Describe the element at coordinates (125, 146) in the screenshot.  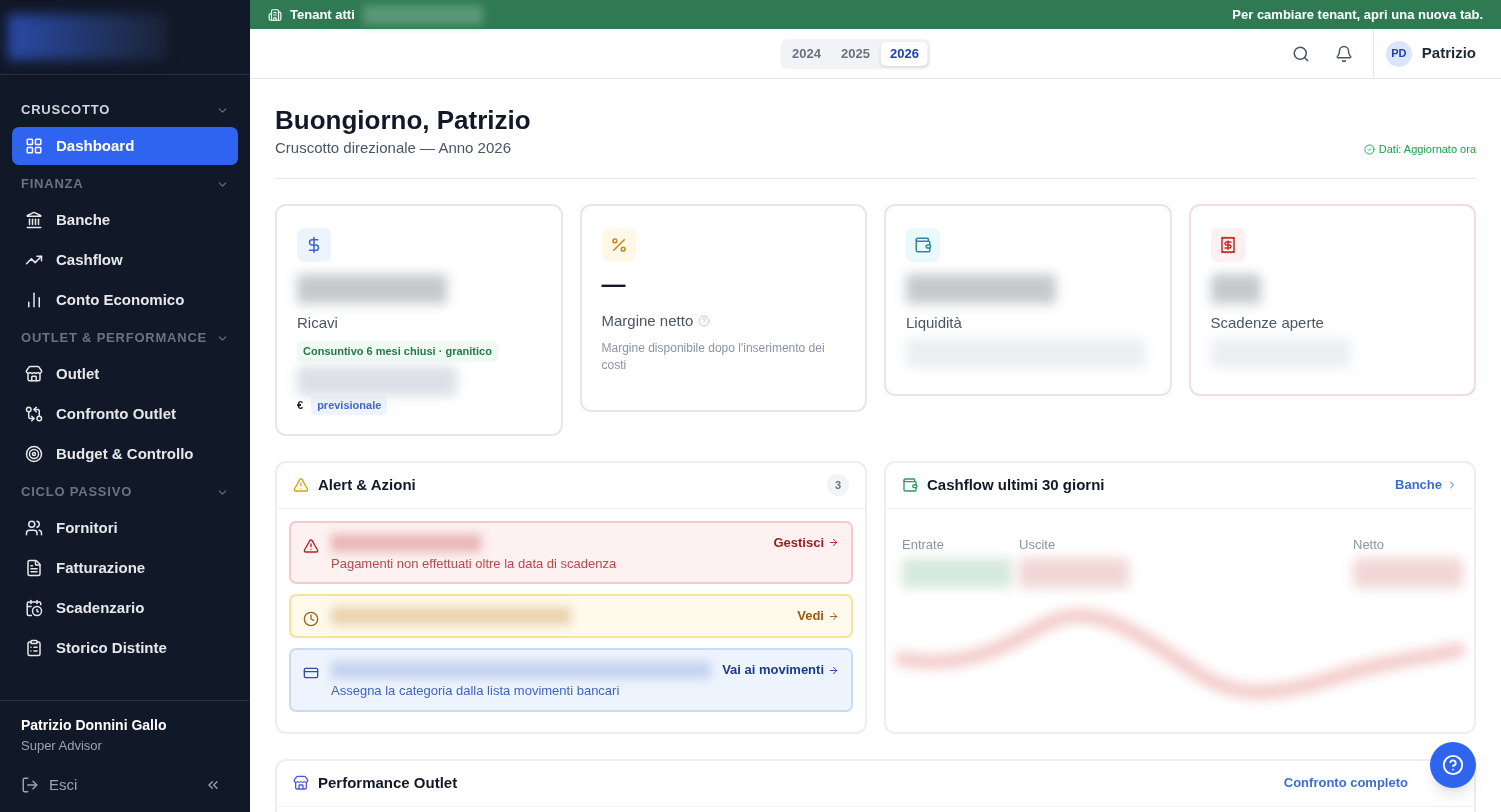
I see `nav-item: Dashboard` at that location.